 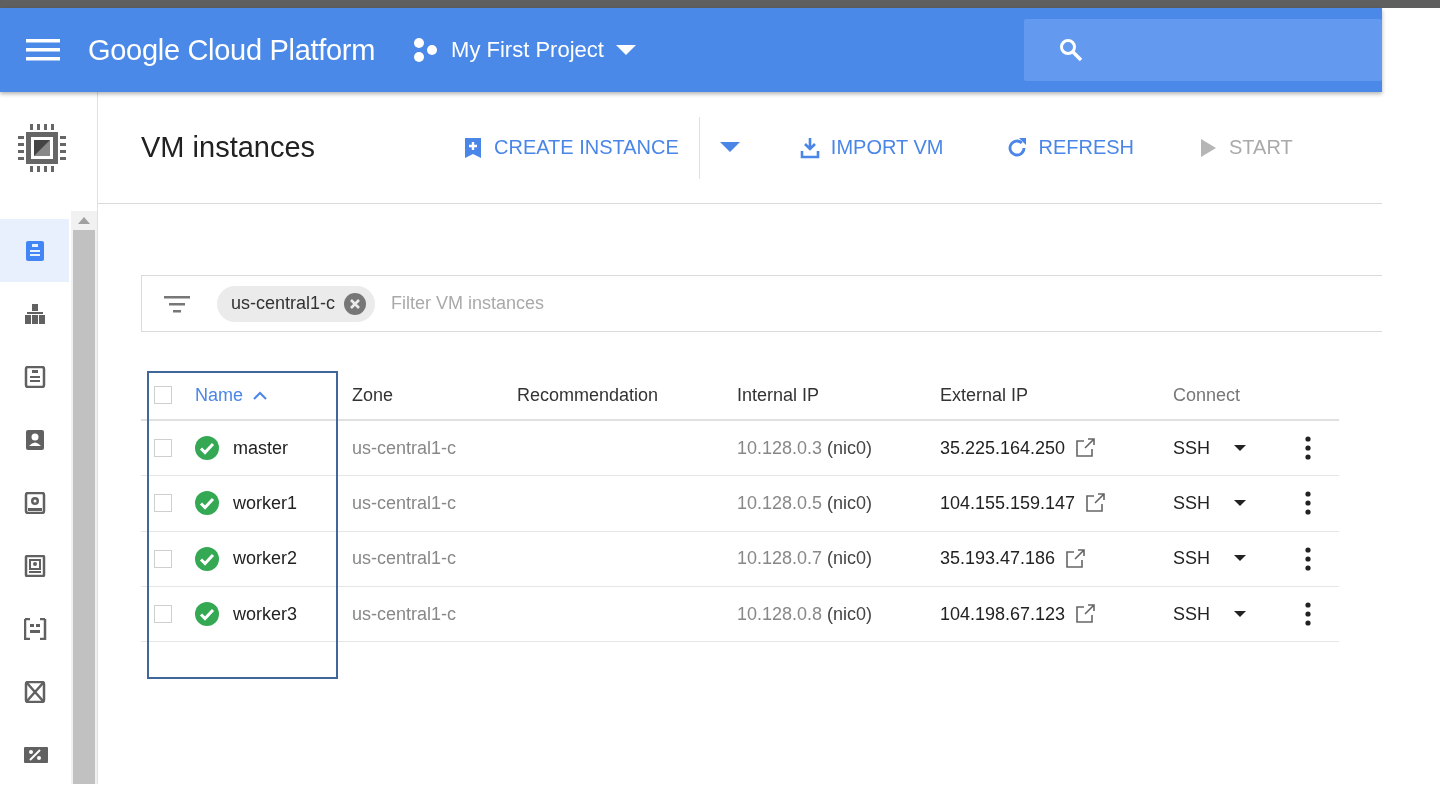 What do you see at coordinates (1071, 147) in the screenshot?
I see `refresh-button: REFRESH` at bounding box center [1071, 147].